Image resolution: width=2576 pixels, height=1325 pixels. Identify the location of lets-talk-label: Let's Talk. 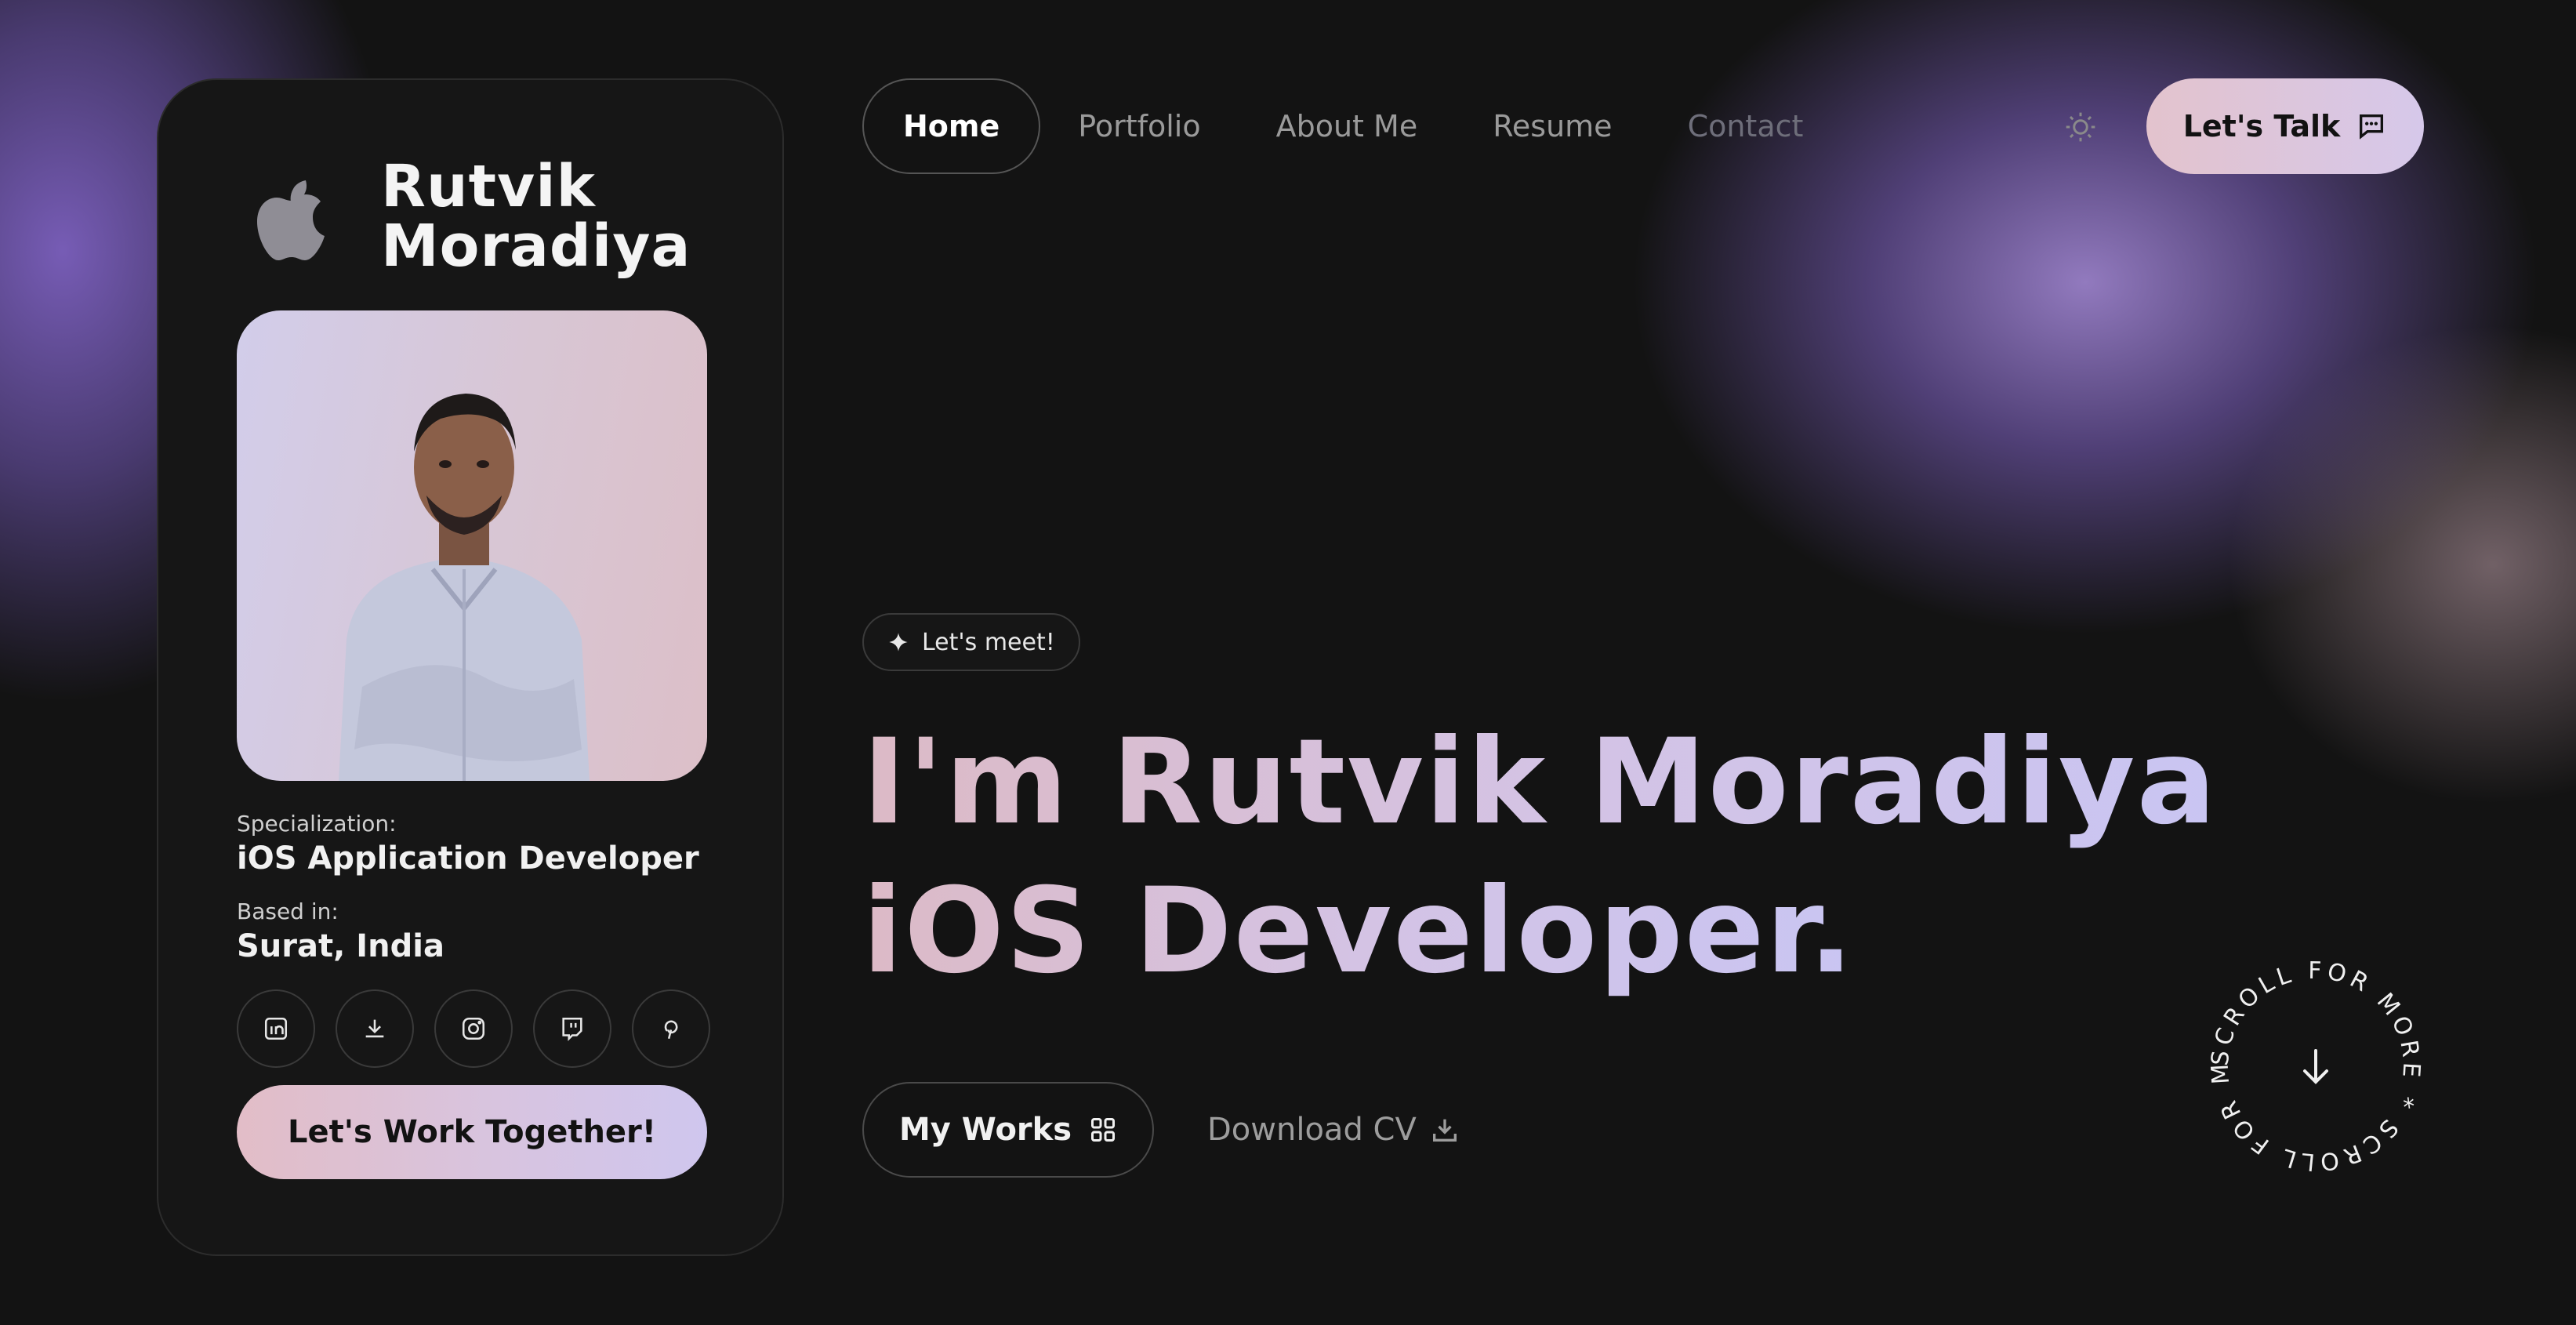
(2261, 126).